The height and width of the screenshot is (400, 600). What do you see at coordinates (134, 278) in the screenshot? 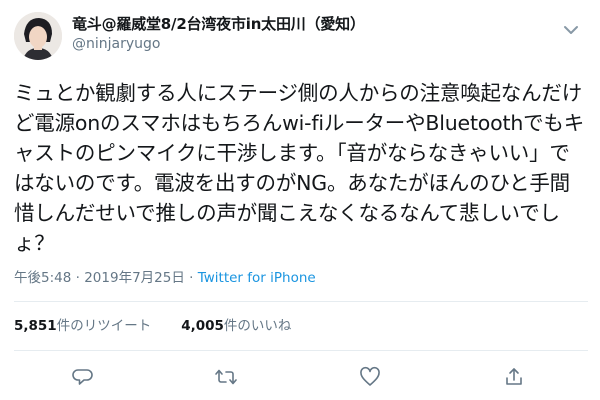
I see `tweet-date: 2019年7月25日` at bounding box center [134, 278].